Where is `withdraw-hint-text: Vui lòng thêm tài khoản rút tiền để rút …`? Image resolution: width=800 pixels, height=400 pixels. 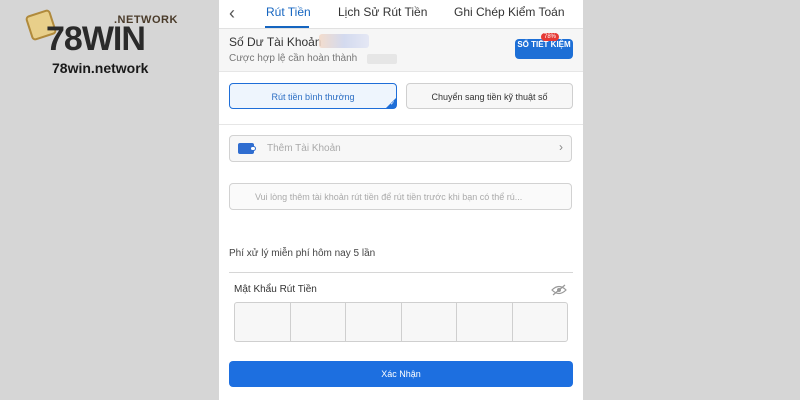 withdraw-hint-text: Vui lòng thêm tài khoản rút tiền để rút … is located at coordinates (389, 197).